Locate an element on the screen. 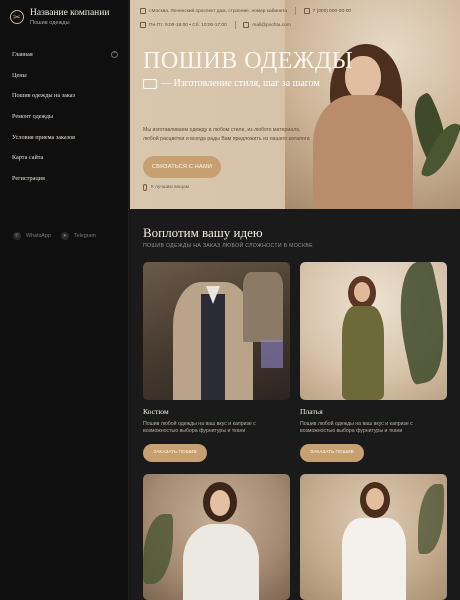 This screenshot has height=600, width=460. telegram-icon: ➤ is located at coordinates (64, 236).